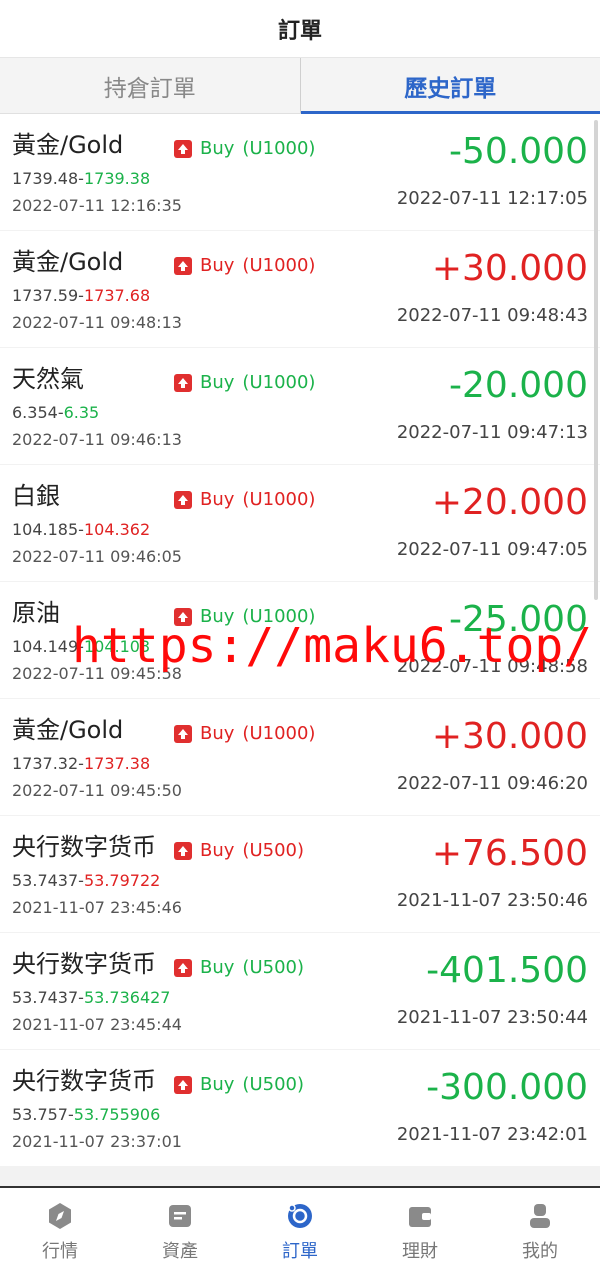 The image size is (600, 1276). I want to click on page-title: 訂單, so click(299, 31).